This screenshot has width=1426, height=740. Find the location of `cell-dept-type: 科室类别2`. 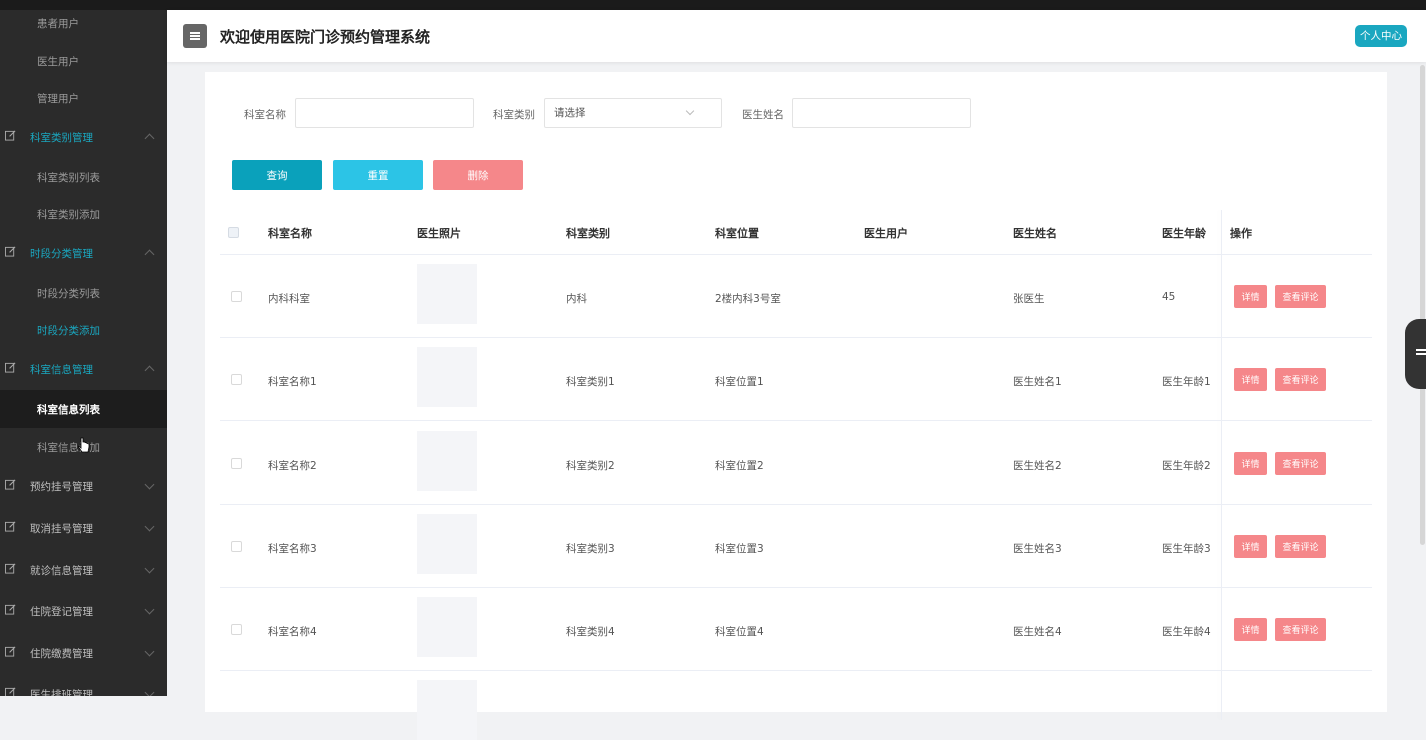

cell-dept-type: 科室类别2 is located at coordinates (590, 466).